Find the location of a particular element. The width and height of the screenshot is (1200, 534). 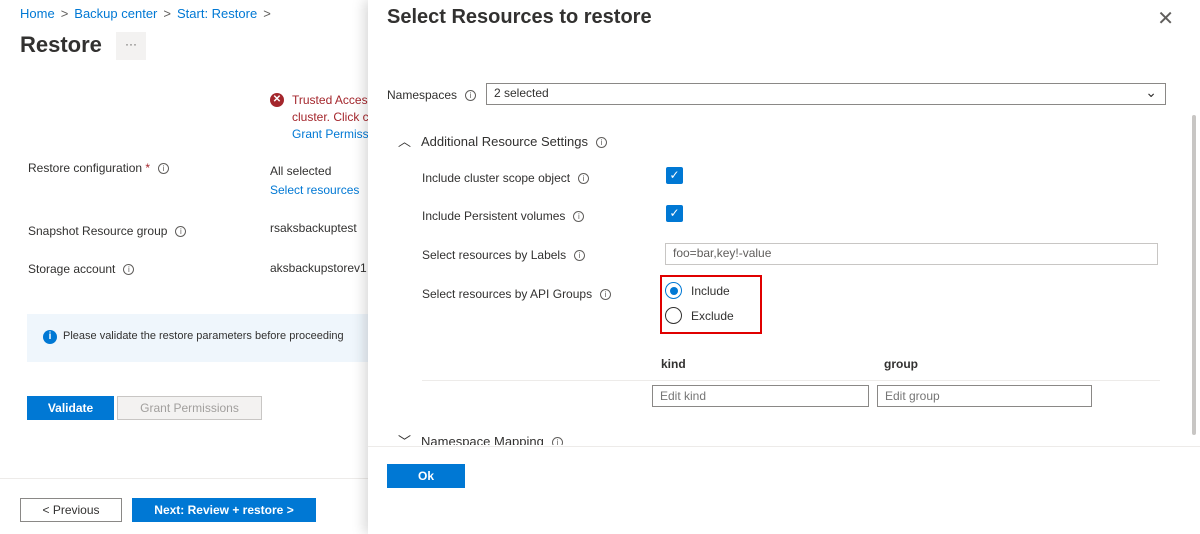

chevron-up-icon: ︿ is located at coordinates (405, 141).